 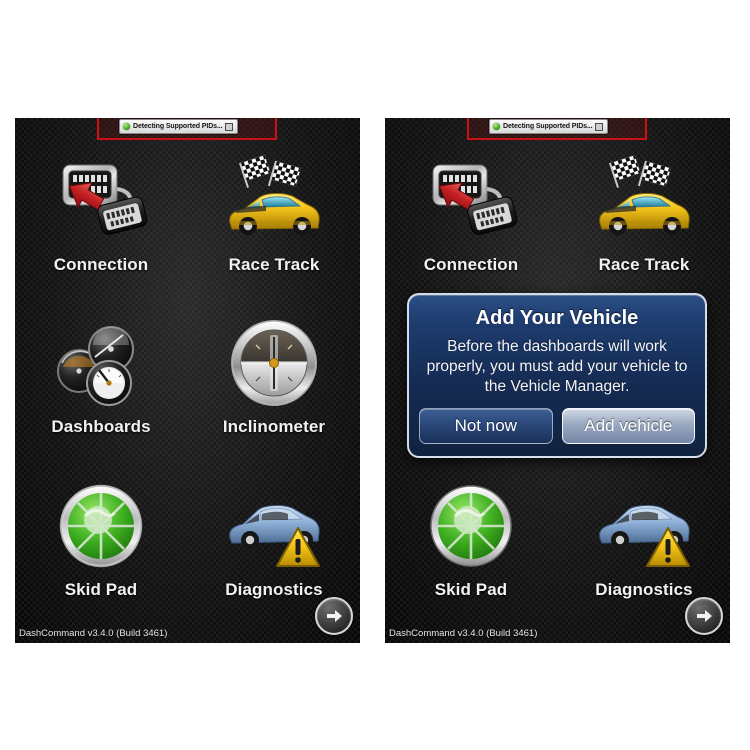 I want to click on menu-item-dashboards: Dashboards, so click(x=101, y=386).